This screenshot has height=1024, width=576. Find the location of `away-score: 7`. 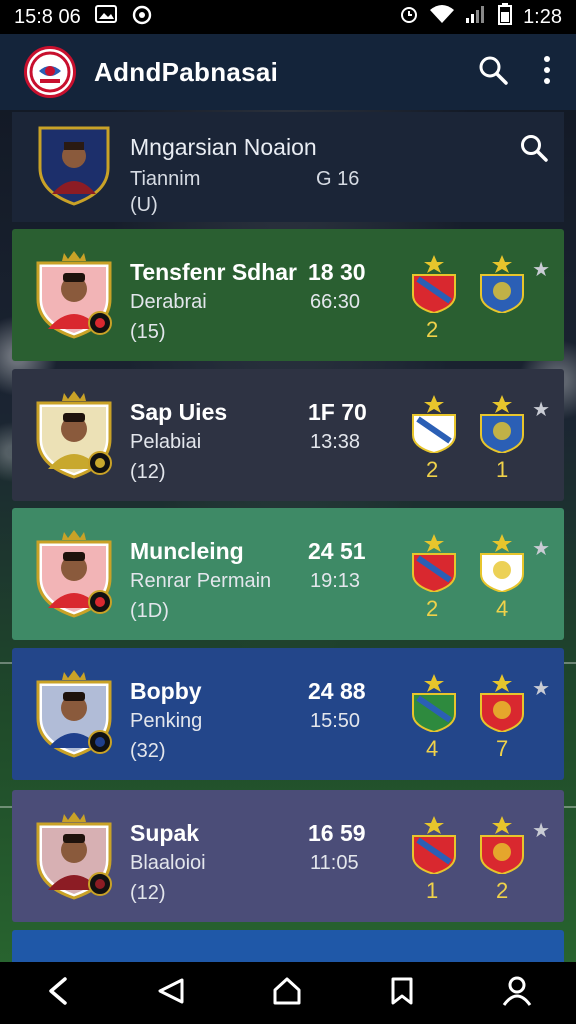

away-score: 7 is located at coordinates (502, 748).